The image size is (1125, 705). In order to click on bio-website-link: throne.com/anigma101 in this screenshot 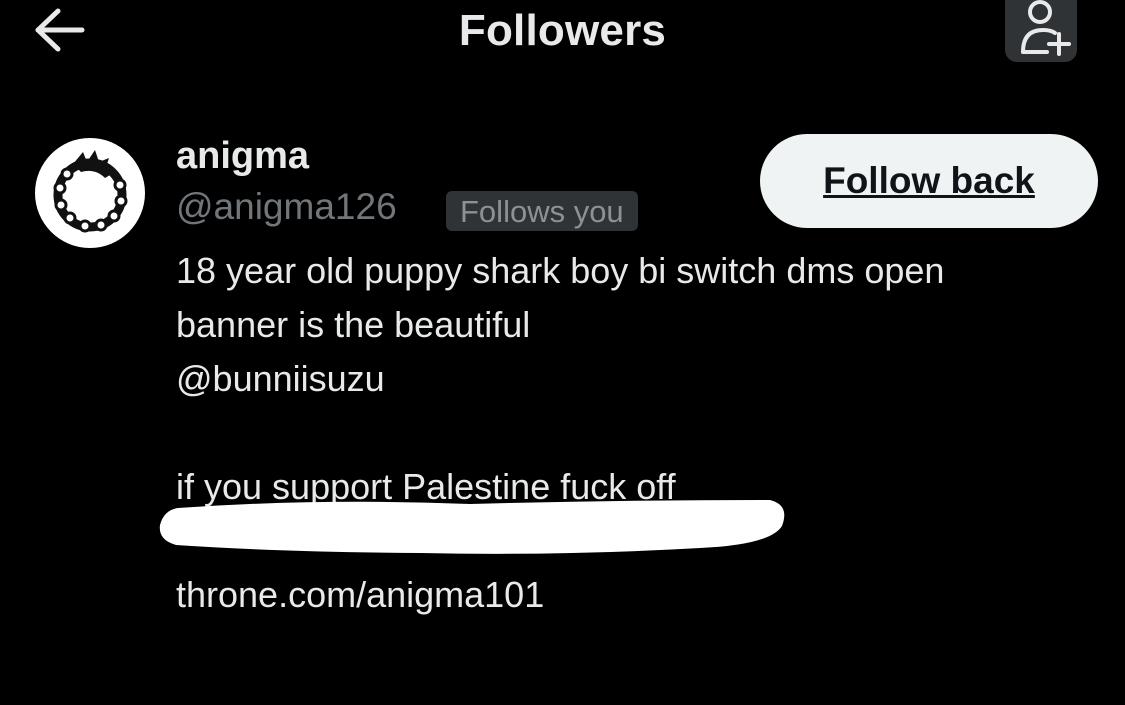, I will do `click(360, 595)`.